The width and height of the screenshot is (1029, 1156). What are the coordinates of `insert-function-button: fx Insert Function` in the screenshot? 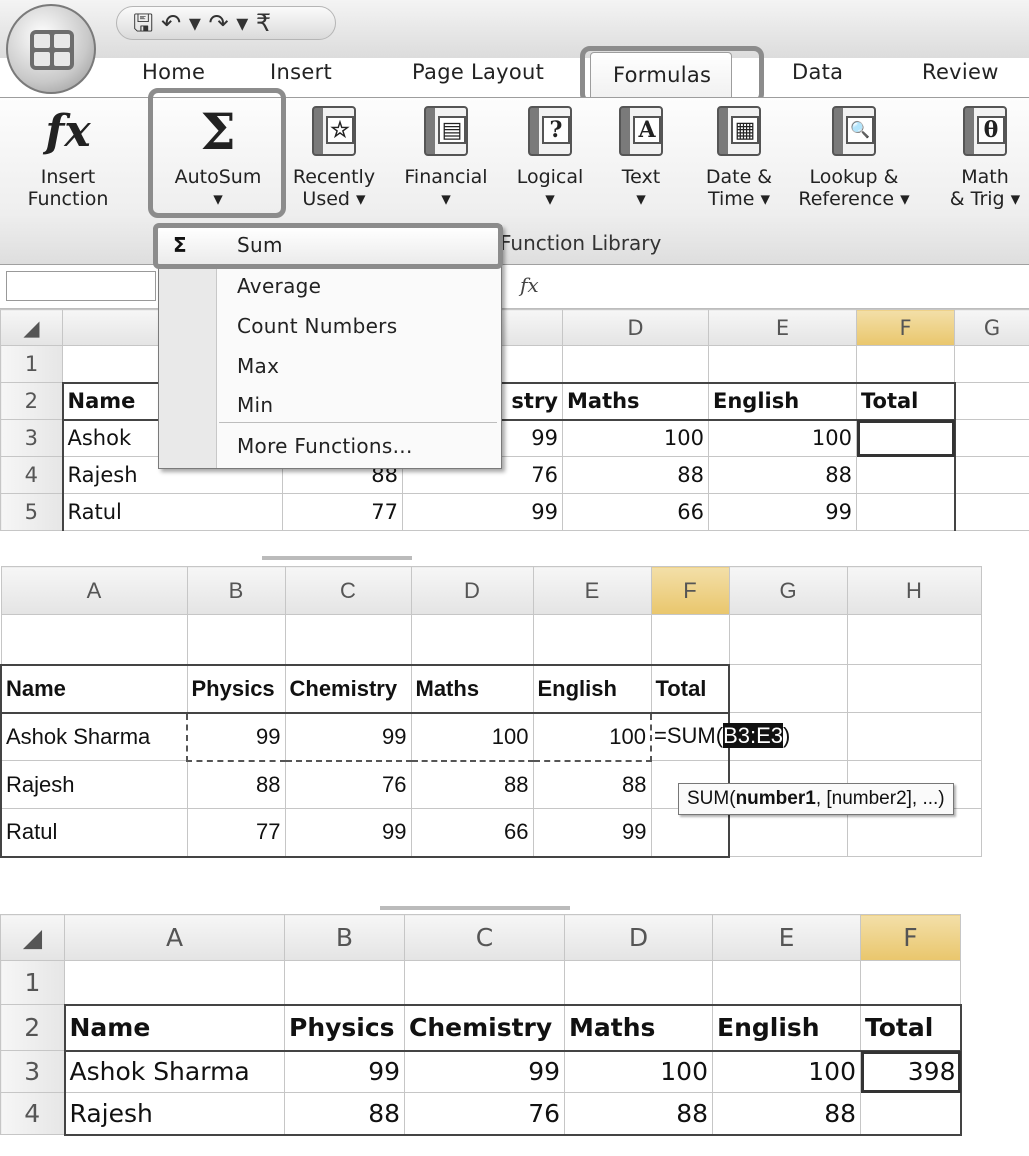 It's located at (68, 158).